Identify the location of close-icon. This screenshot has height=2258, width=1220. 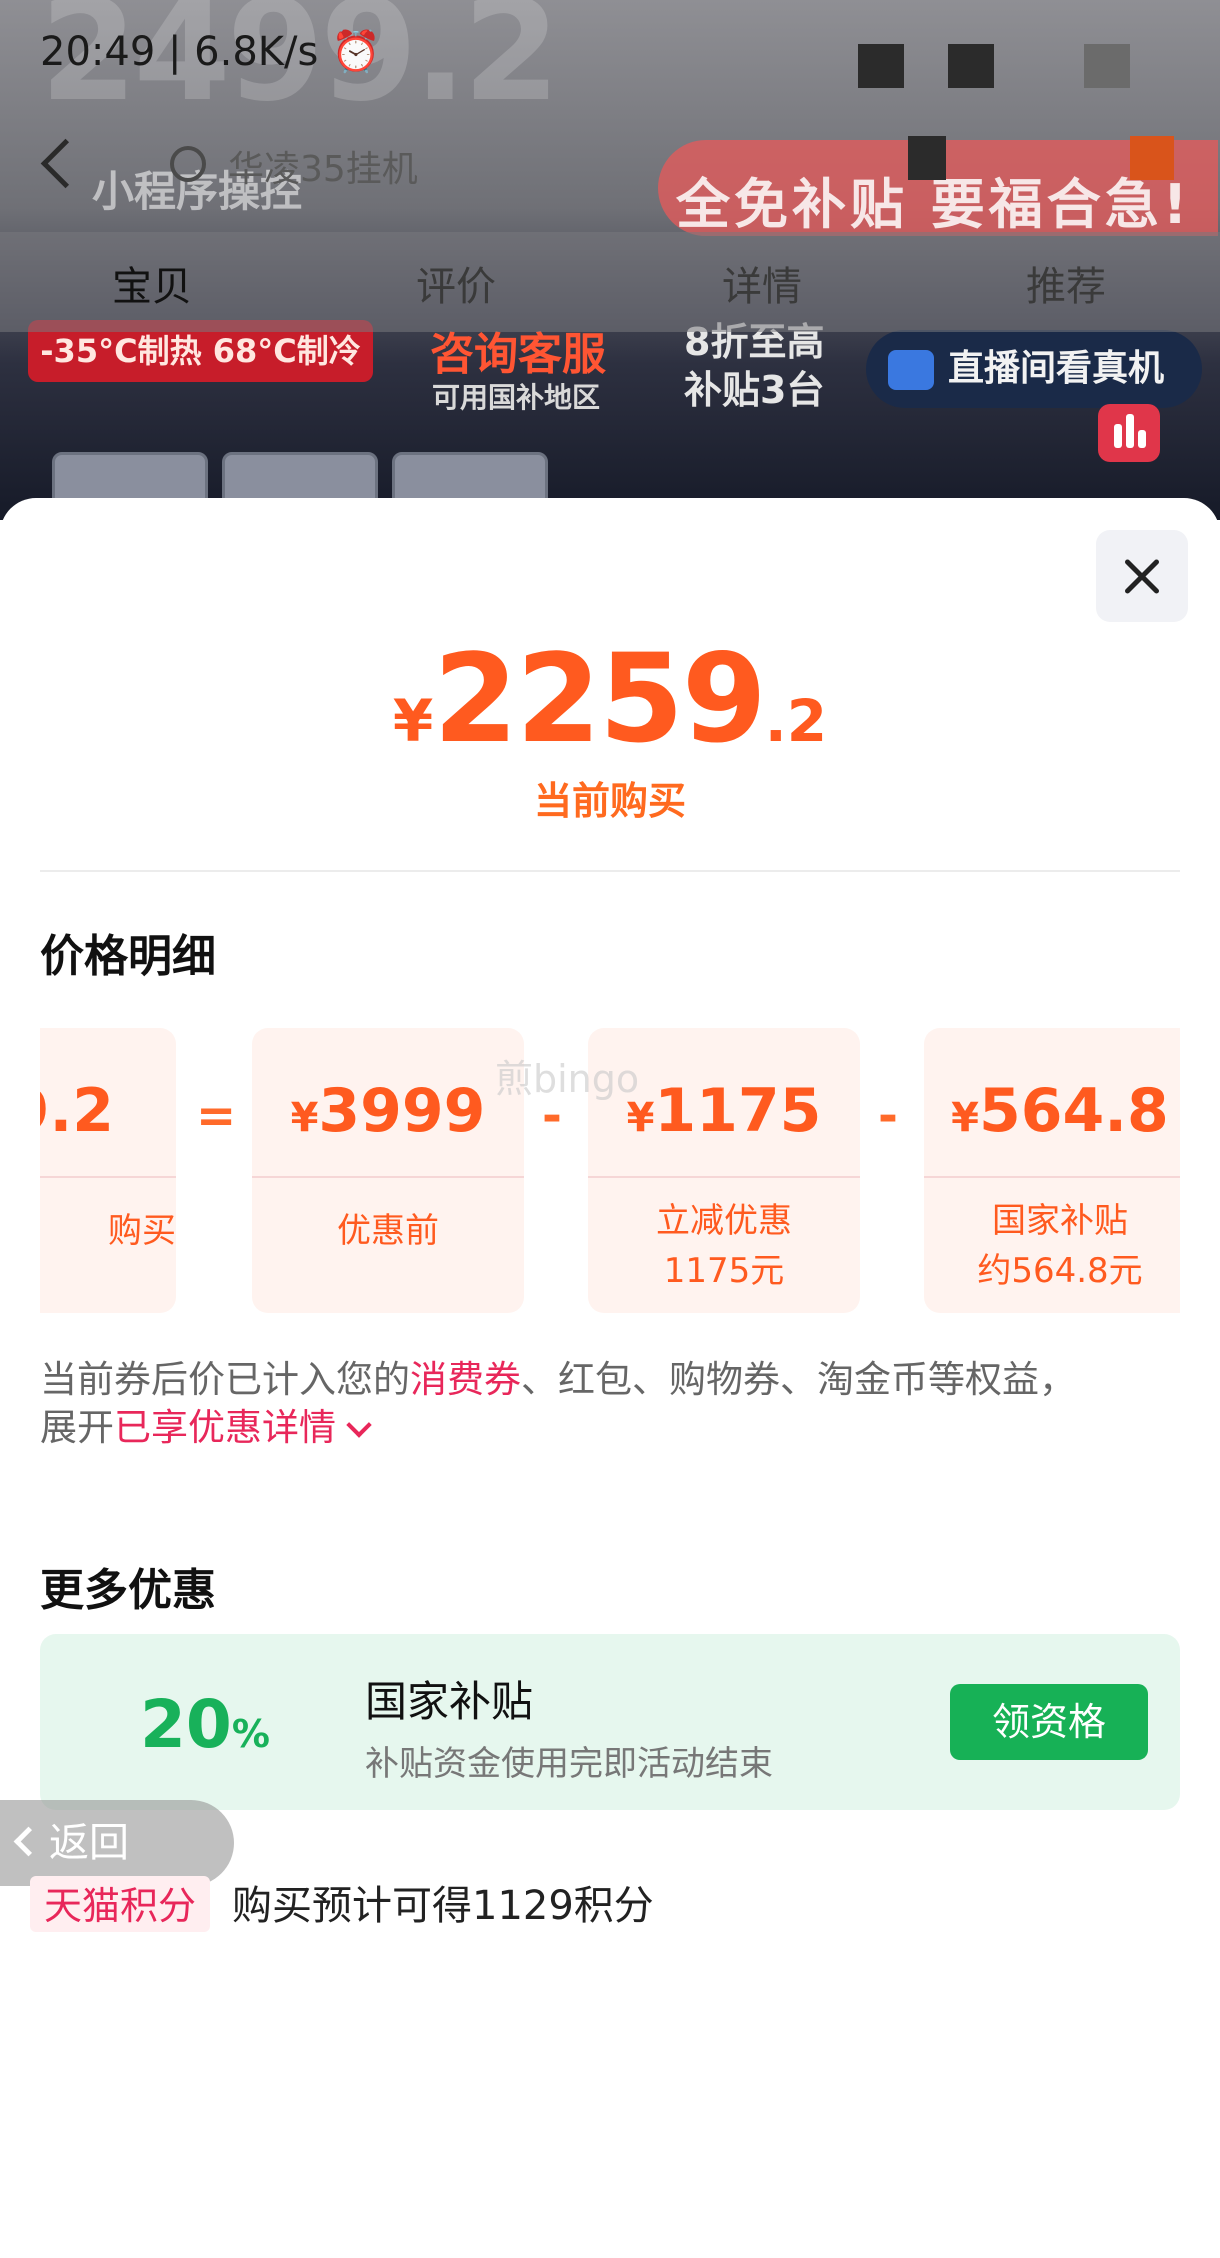
(1142, 576).